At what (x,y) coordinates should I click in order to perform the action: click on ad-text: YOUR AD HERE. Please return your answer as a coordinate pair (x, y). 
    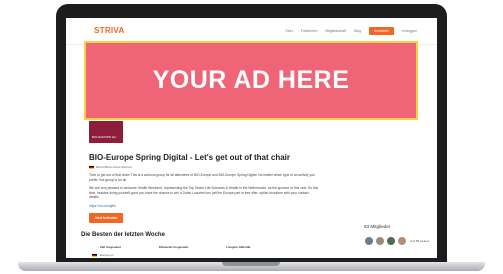
    Looking at the image, I should click on (251, 80).